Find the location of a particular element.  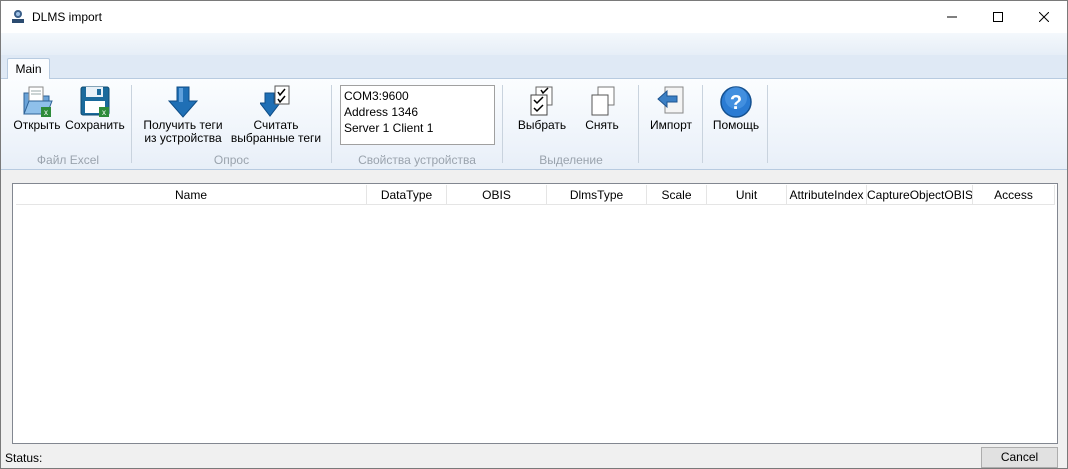

save-button: x Сохранить is located at coordinates (95, 108).